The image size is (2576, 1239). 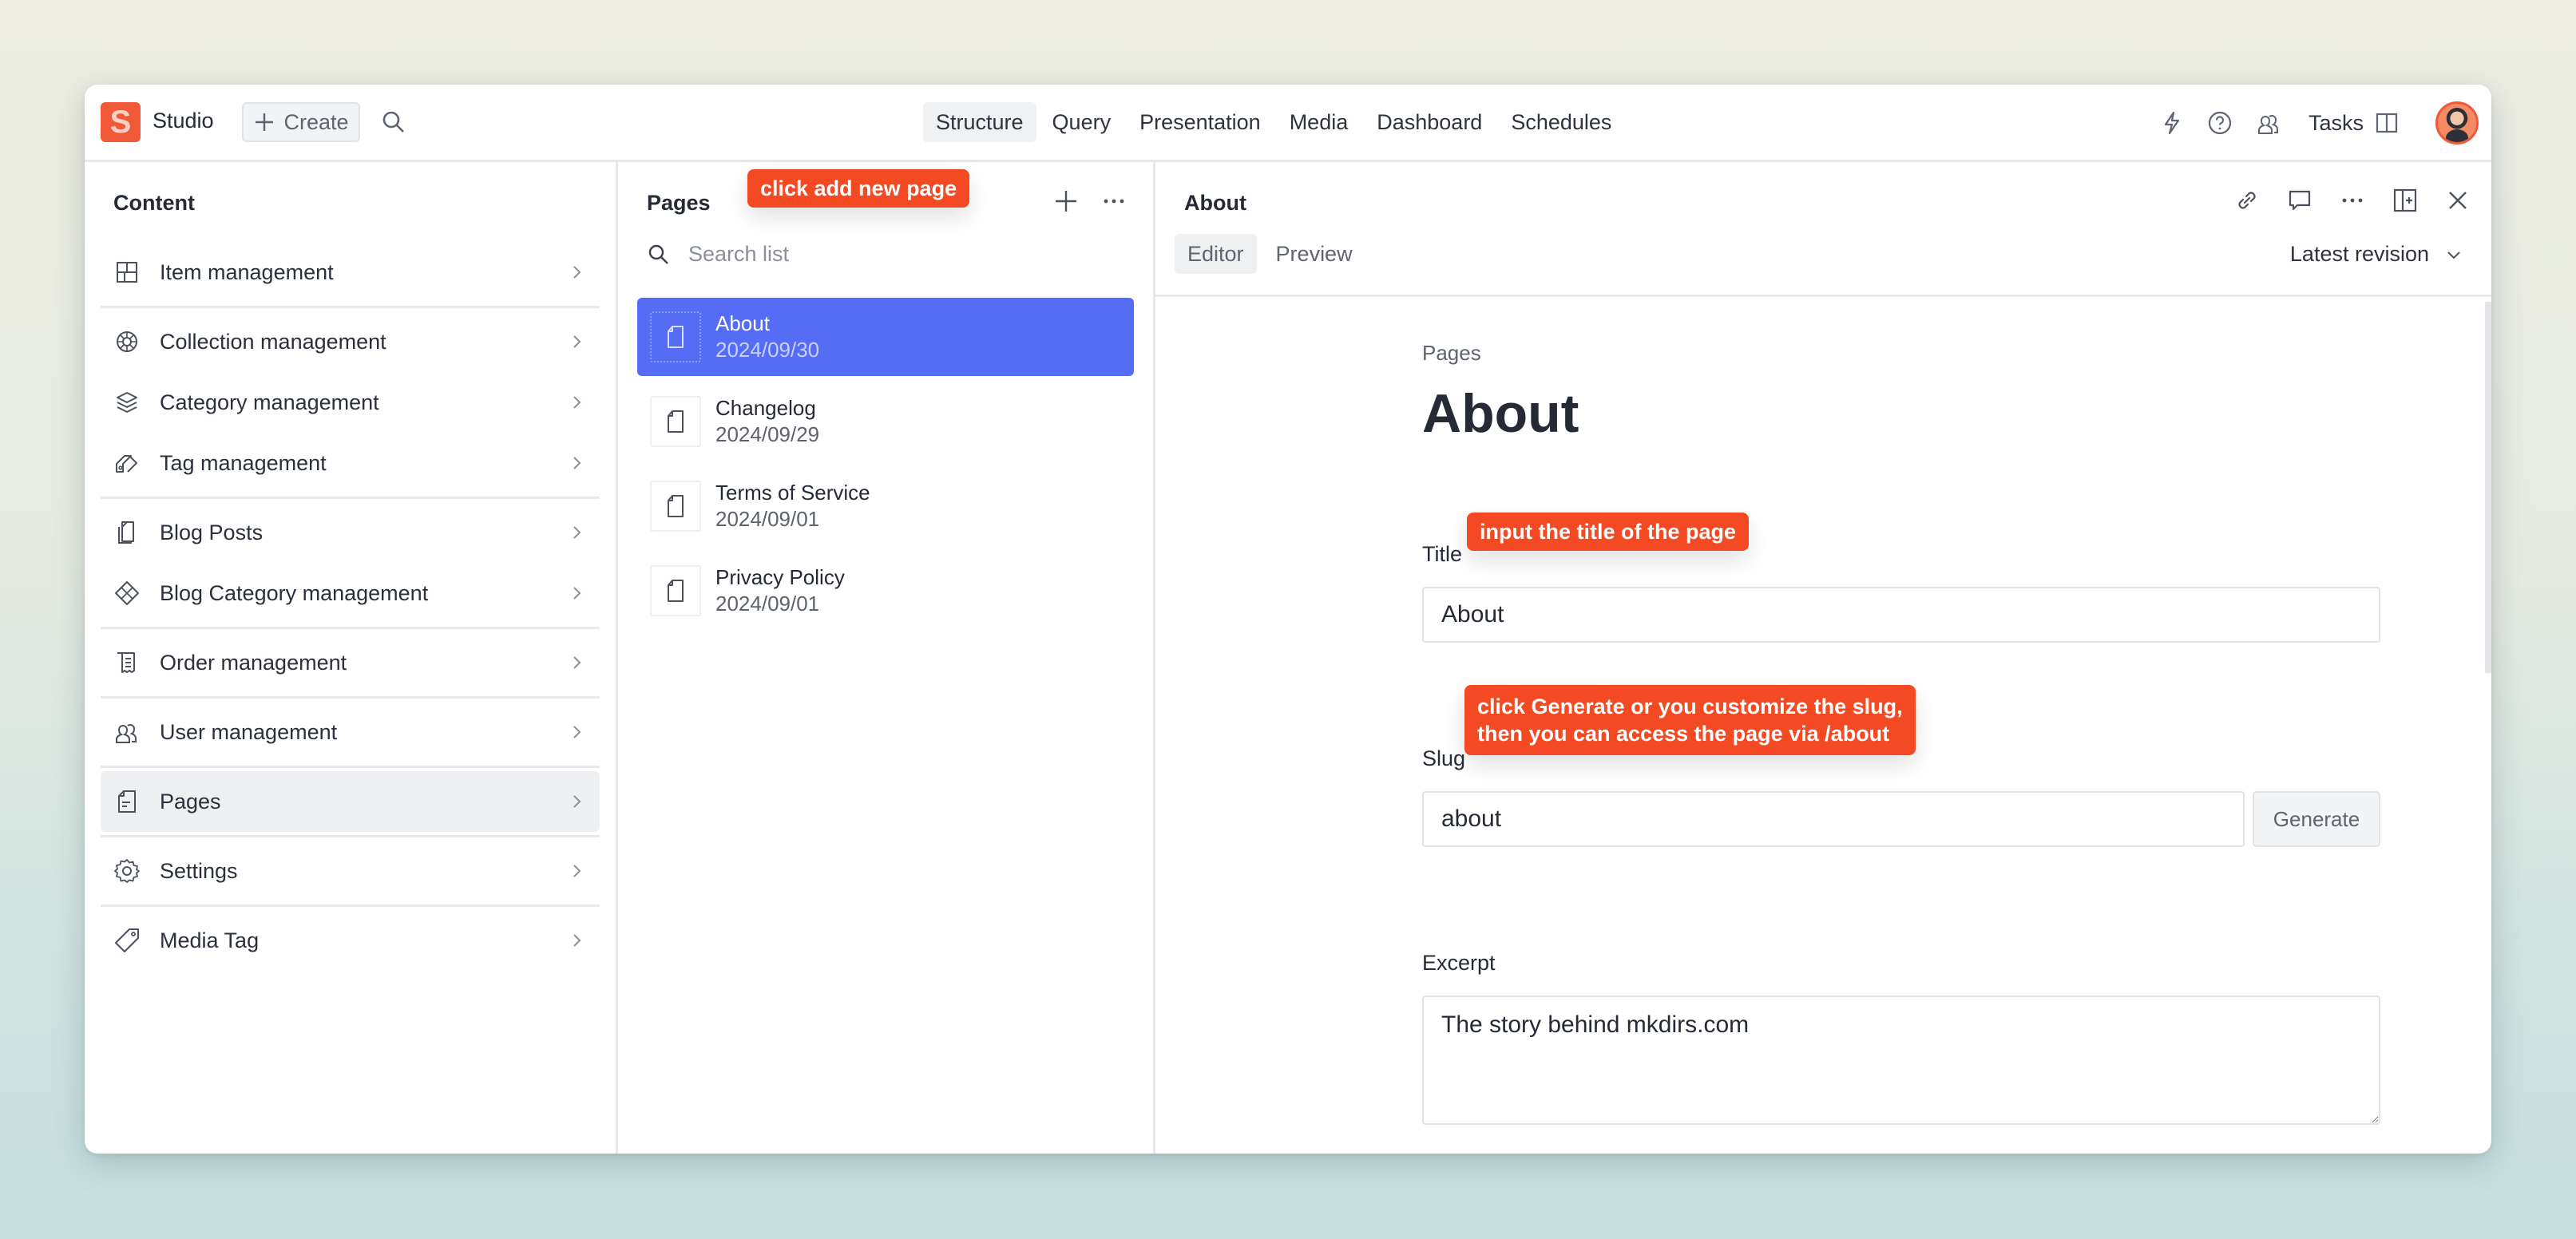 I want to click on create-button: Create, so click(x=301, y=122).